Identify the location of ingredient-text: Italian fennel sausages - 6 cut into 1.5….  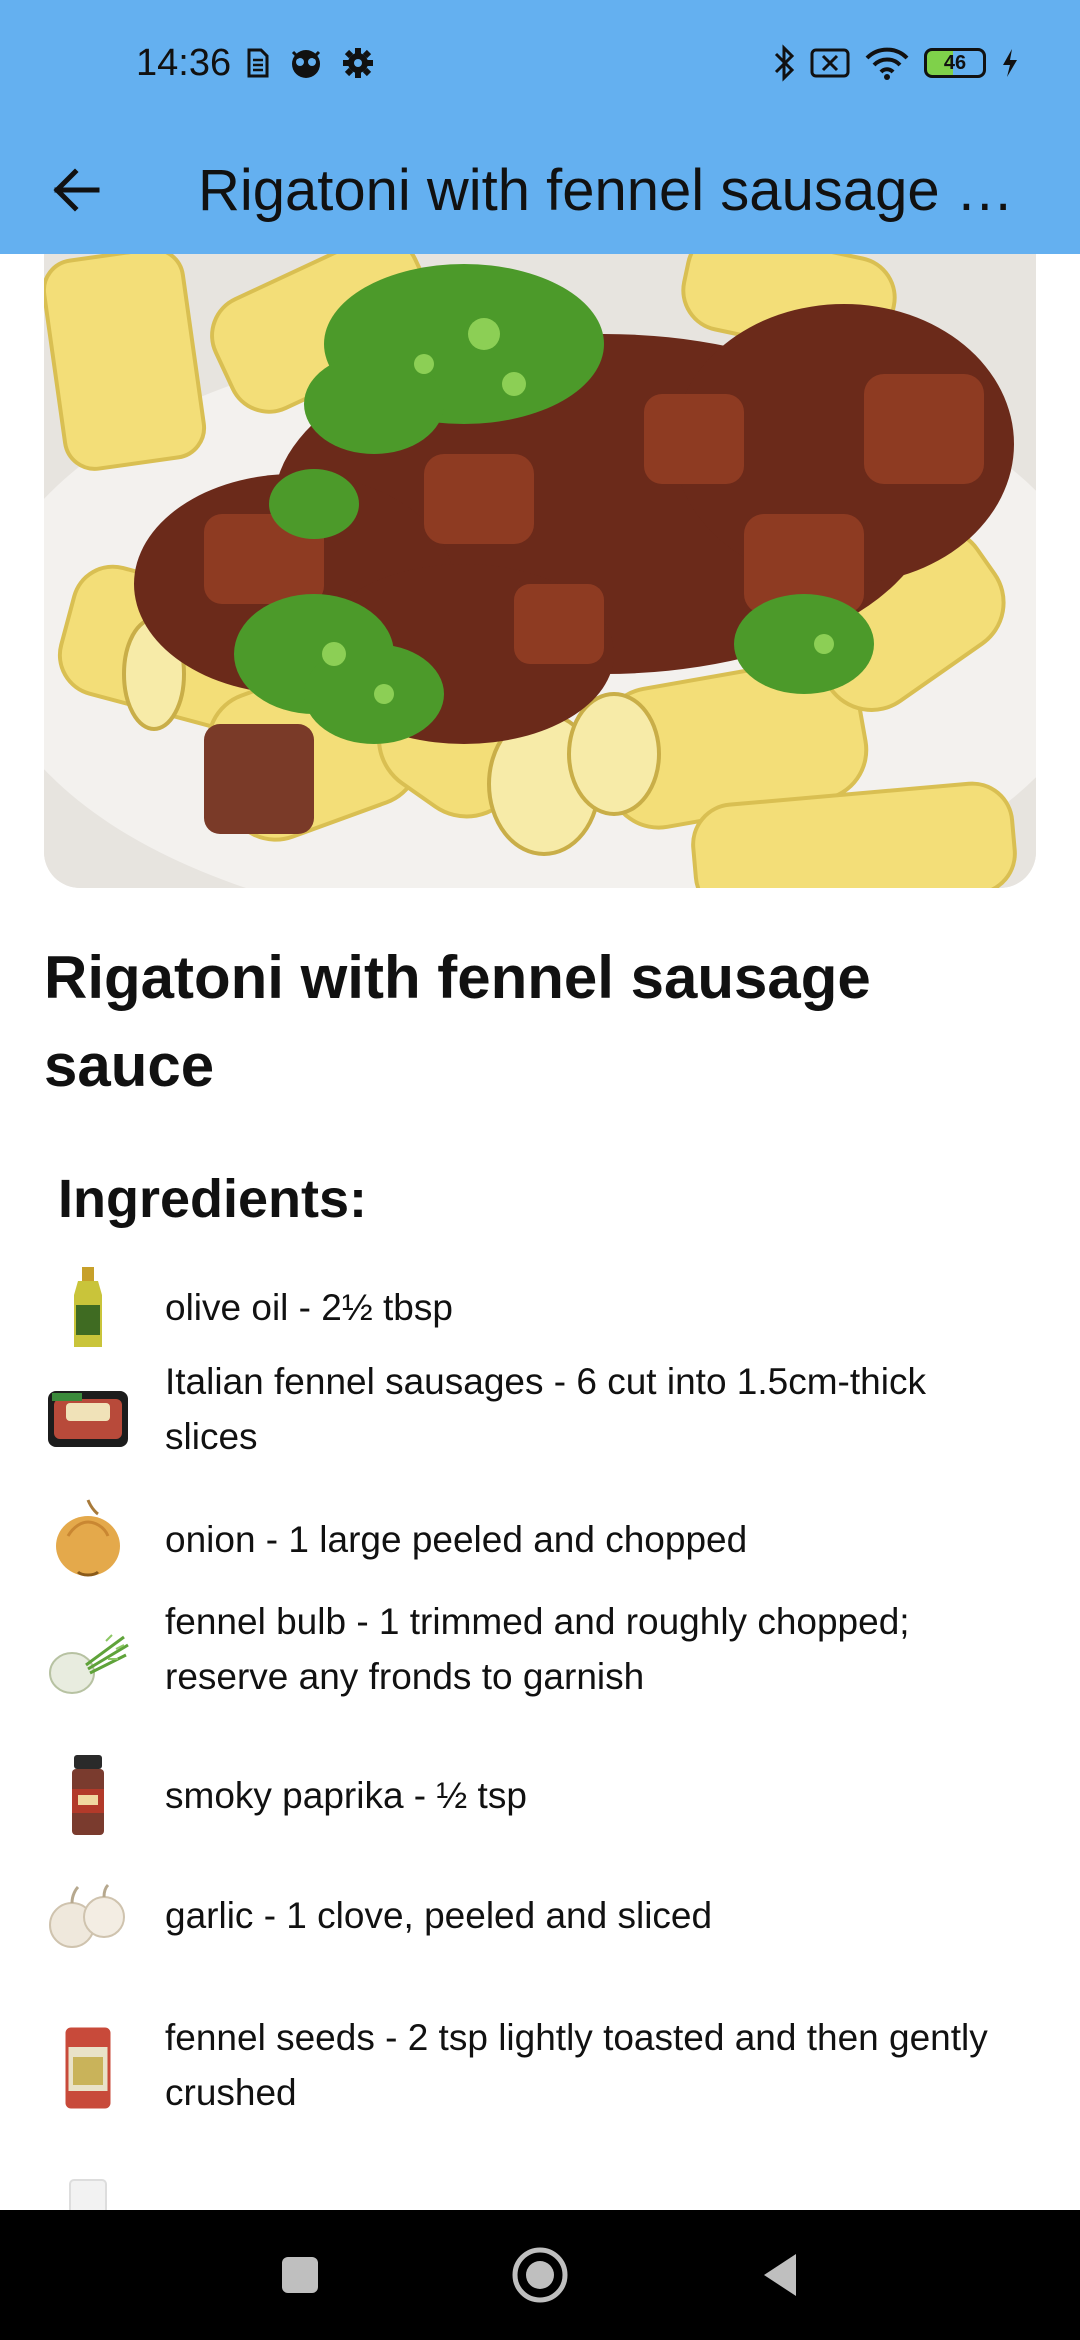
(545, 1409).